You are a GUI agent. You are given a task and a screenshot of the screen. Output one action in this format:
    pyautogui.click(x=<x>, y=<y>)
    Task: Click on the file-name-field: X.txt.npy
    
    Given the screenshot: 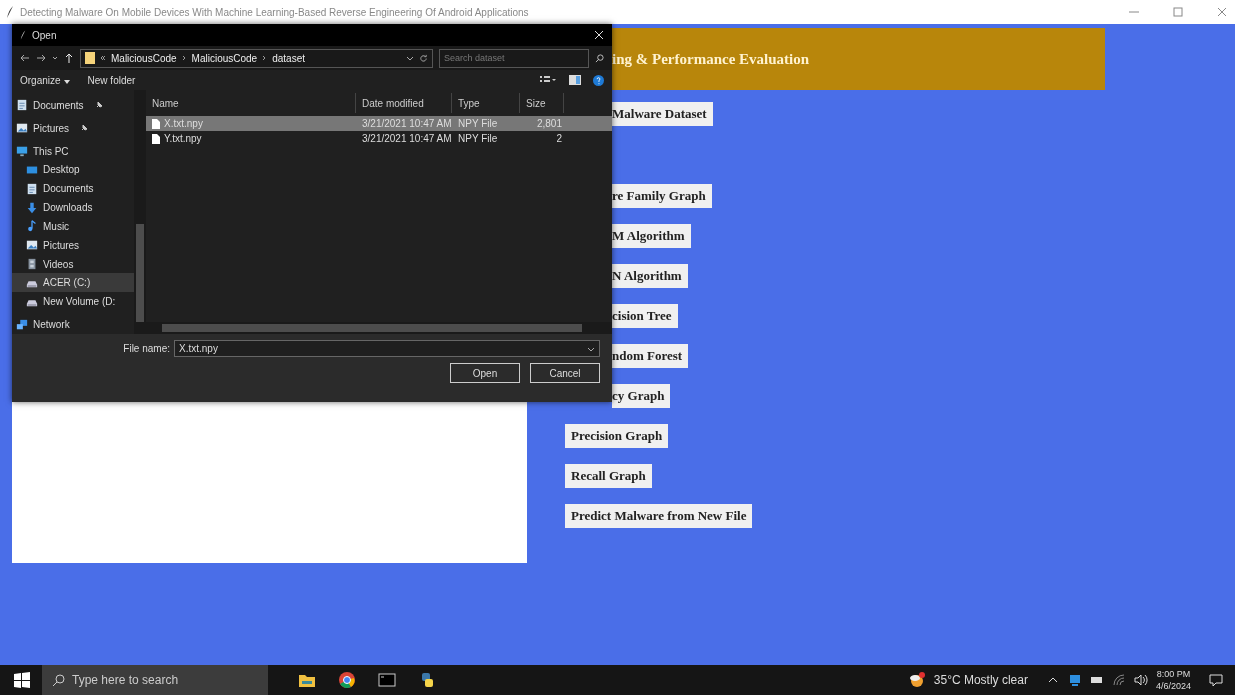 What is the action you would take?
    pyautogui.click(x=387, y=348)
    